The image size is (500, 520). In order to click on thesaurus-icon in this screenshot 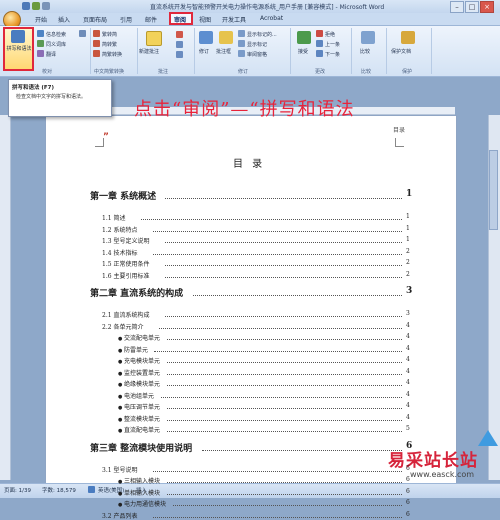, I will do `click(40, 43)`.